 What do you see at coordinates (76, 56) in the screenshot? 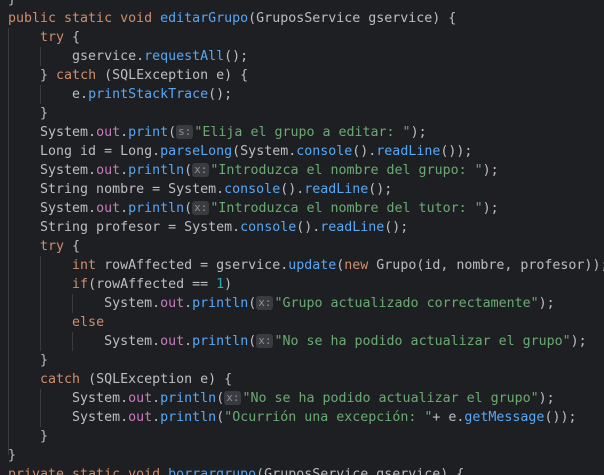
I see `code-token: gservice.` at bounding box center [76, 56].